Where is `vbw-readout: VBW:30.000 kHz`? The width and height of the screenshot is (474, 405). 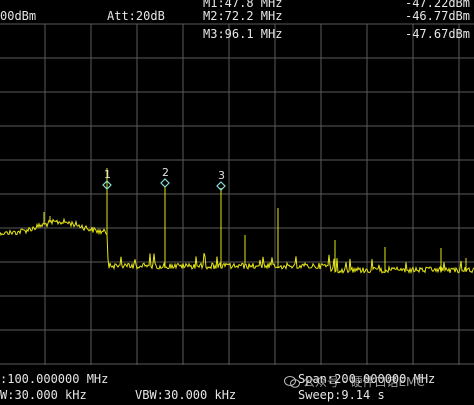
vbw-readout: VBW:30.000 kHz is located at coordinates (186, 395).